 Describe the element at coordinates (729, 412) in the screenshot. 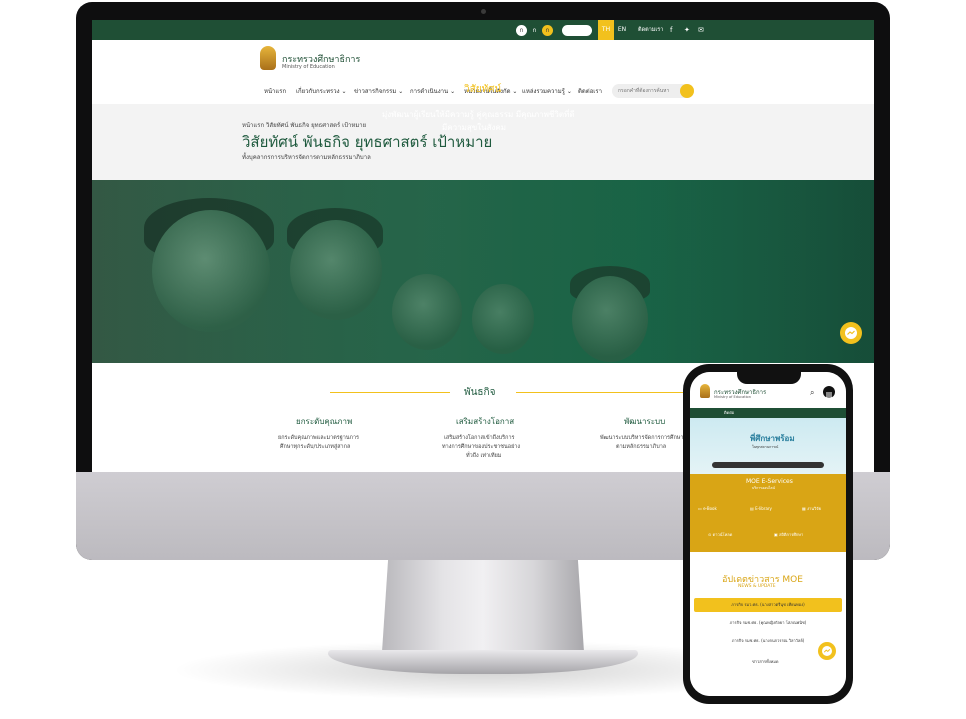

I see `mobile-contact-label: ติดต่อ` at that location.